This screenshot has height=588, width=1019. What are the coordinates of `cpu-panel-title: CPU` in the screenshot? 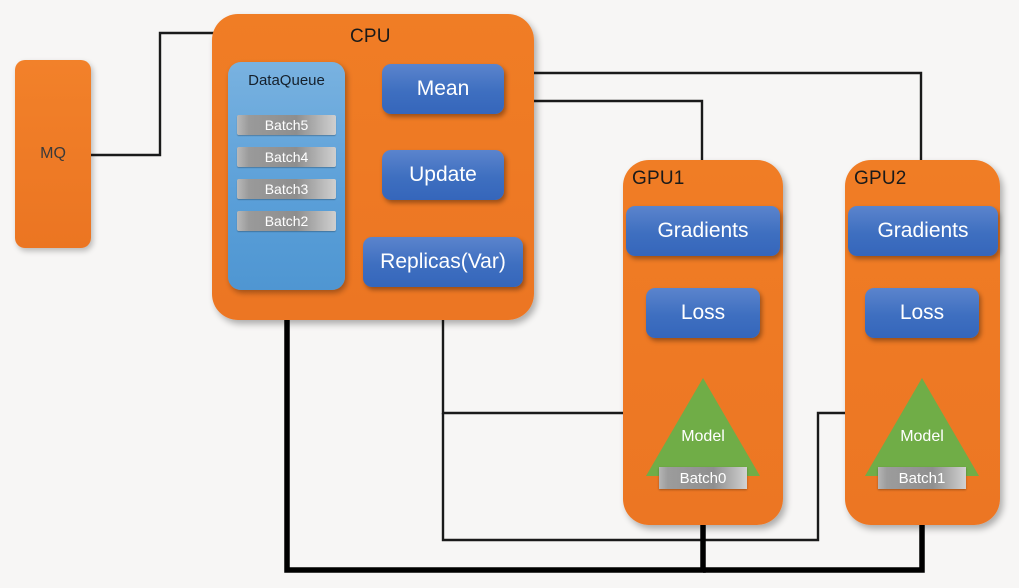 It's located at (370, 36).